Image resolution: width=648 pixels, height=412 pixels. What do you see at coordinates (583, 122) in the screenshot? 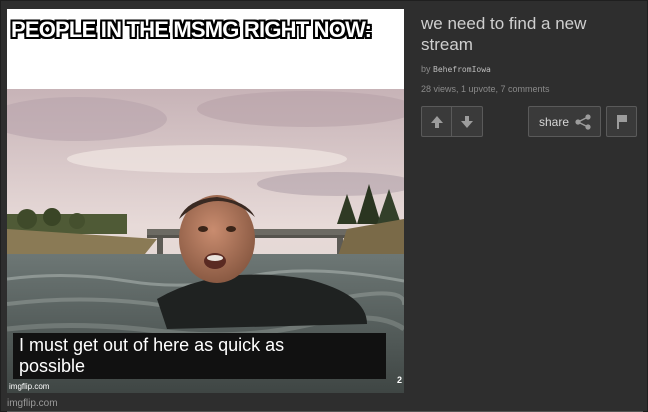
I see `share-icon` at bounding box center [583, 122].